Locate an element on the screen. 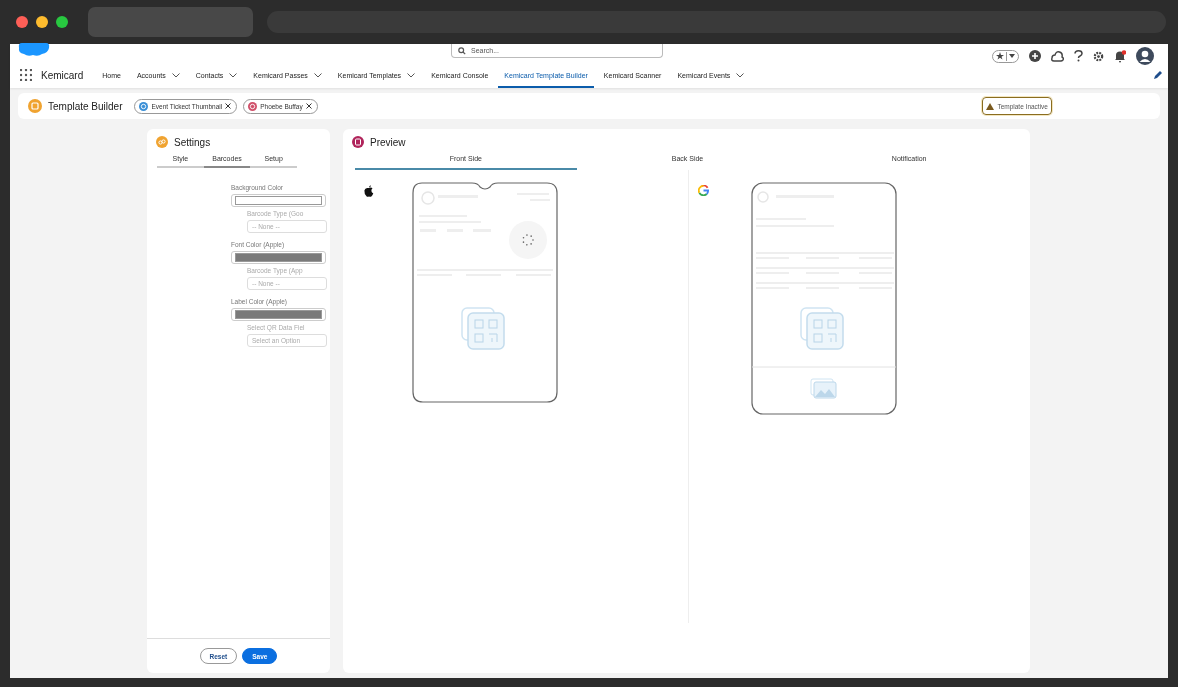 This screenshot has width=1178, height=687. search-icon is located at coordinates (462, 51).